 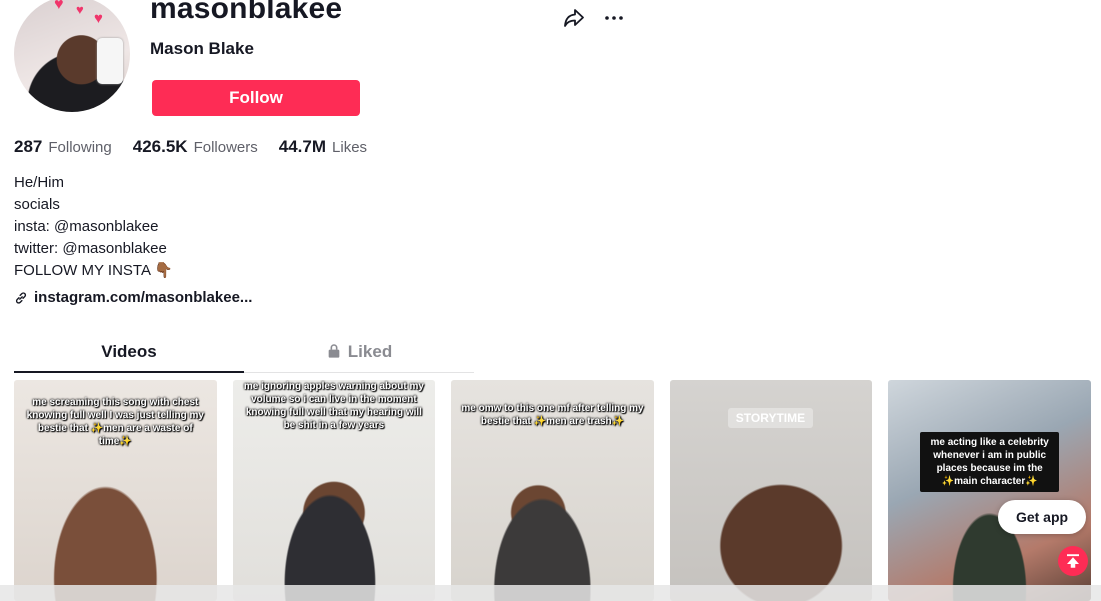 I want to click on video-thumbnail: STORYTIME, so click(x=771, y=490).